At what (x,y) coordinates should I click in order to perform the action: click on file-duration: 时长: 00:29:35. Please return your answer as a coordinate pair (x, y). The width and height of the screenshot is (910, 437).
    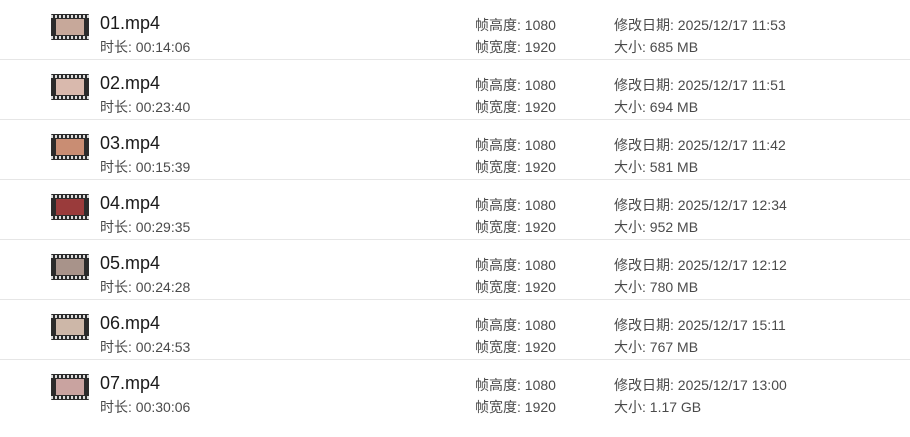
    Looking at the image, I should click on (145, 227).